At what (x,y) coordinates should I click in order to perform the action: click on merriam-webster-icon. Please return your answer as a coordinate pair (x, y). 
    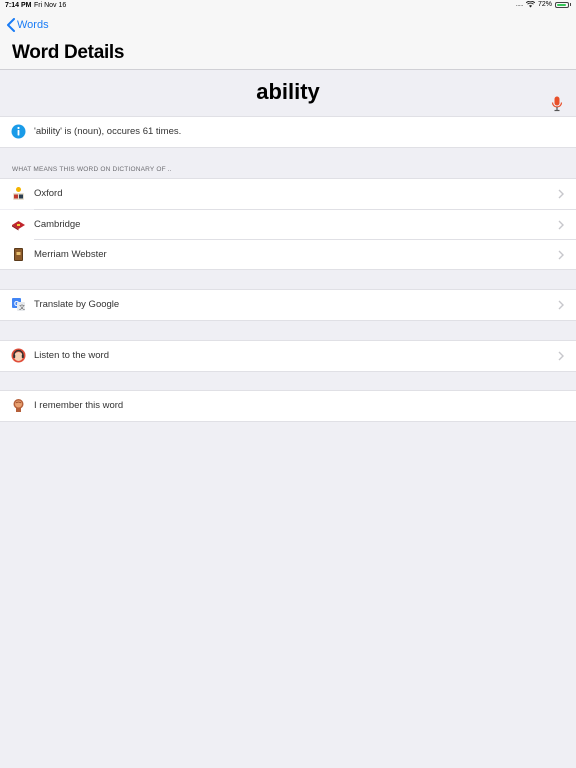
    Looking at the image, I should click on (18, 254).